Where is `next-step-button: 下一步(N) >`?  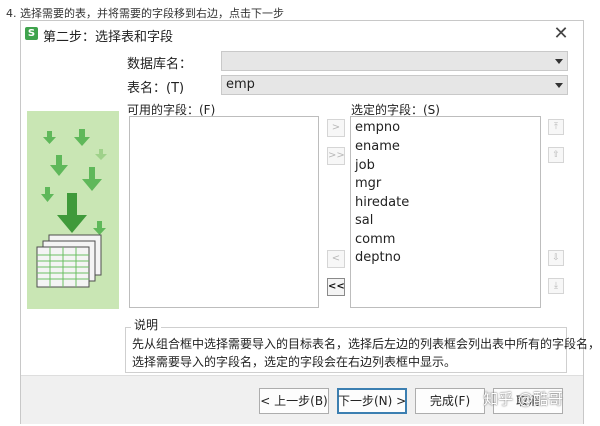 next-step-button: 下一步(N) > is located at coordinates (372, 401).